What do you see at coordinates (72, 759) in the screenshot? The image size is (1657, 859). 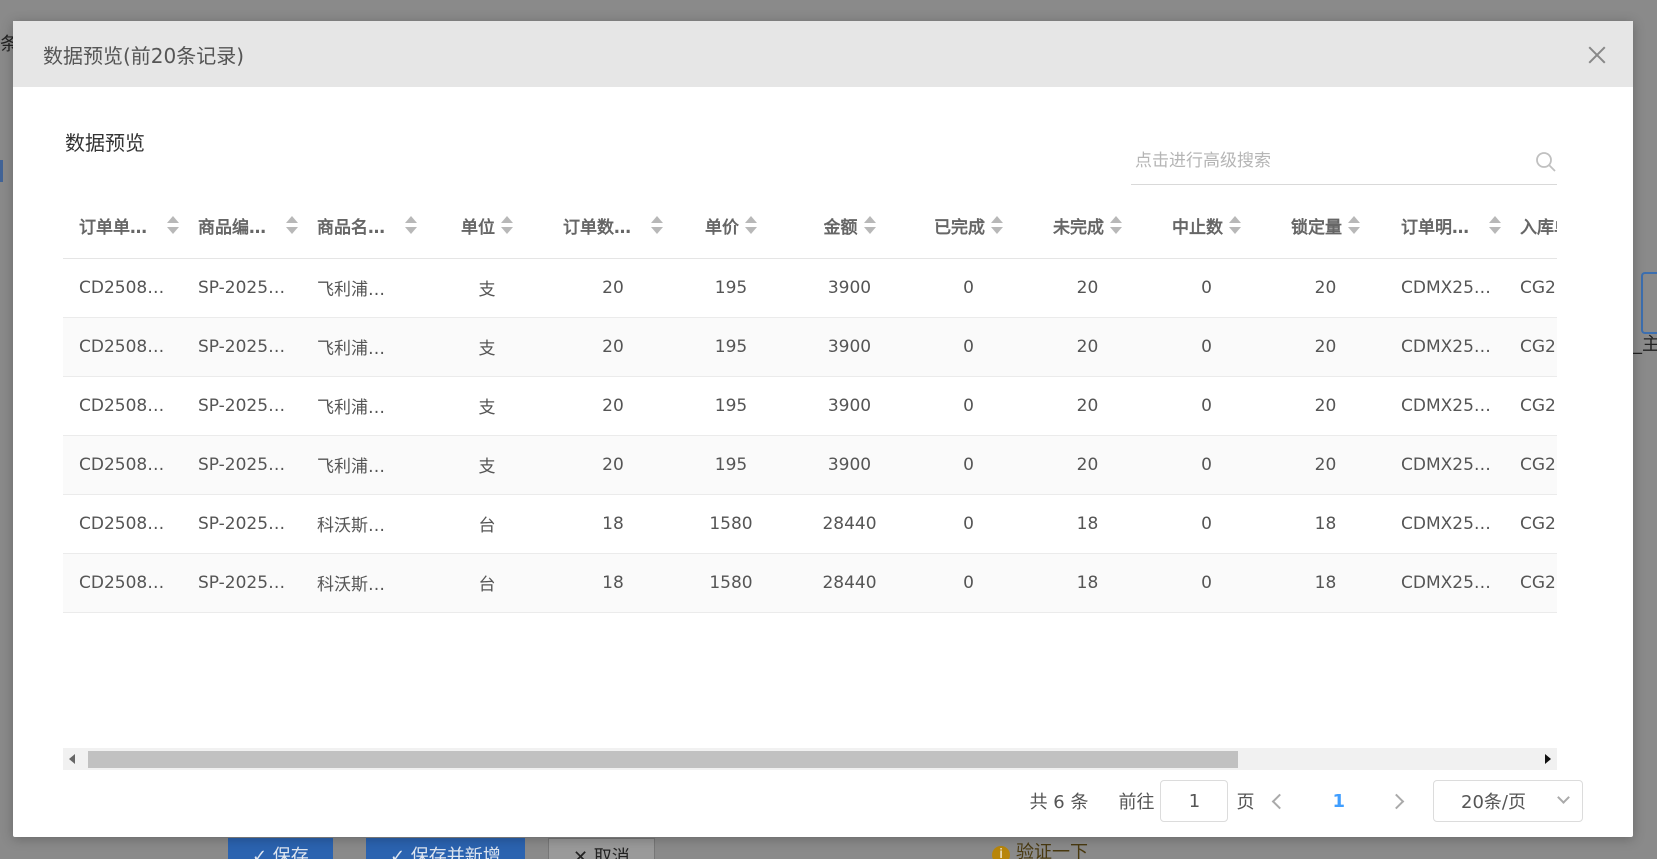 I see `scroll-left-arrow-icon` at bounding box center [72, 759].